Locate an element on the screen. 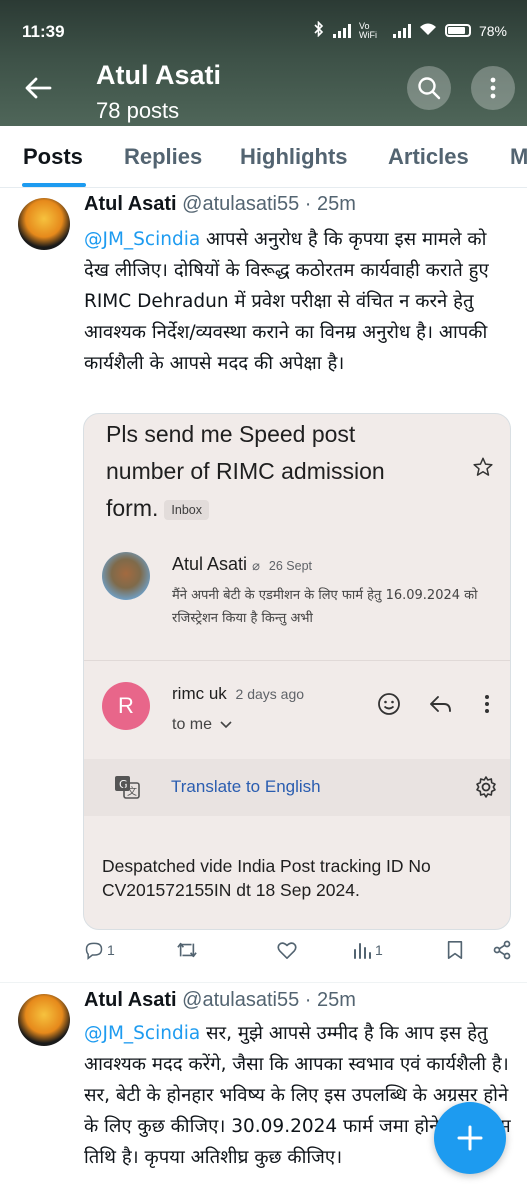 This screenshot has height=1200, width=527. reply-recipient: to me is located at coordinates (202, 725).